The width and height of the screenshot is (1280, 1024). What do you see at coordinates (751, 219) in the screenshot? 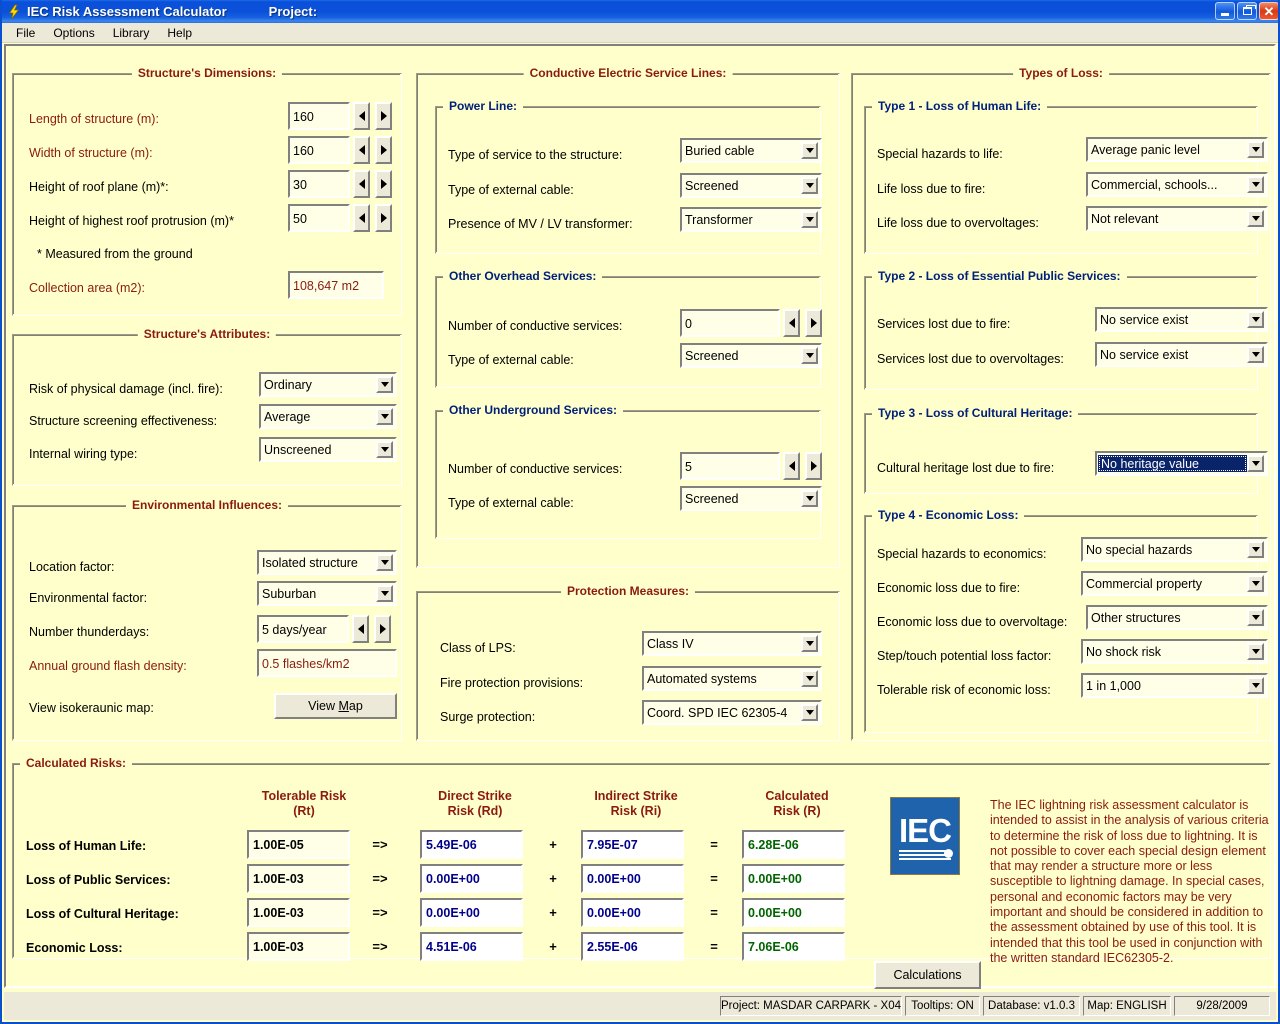
I see `select-mv-lv-transformer: Transformer` at bounding box center [751, 219].